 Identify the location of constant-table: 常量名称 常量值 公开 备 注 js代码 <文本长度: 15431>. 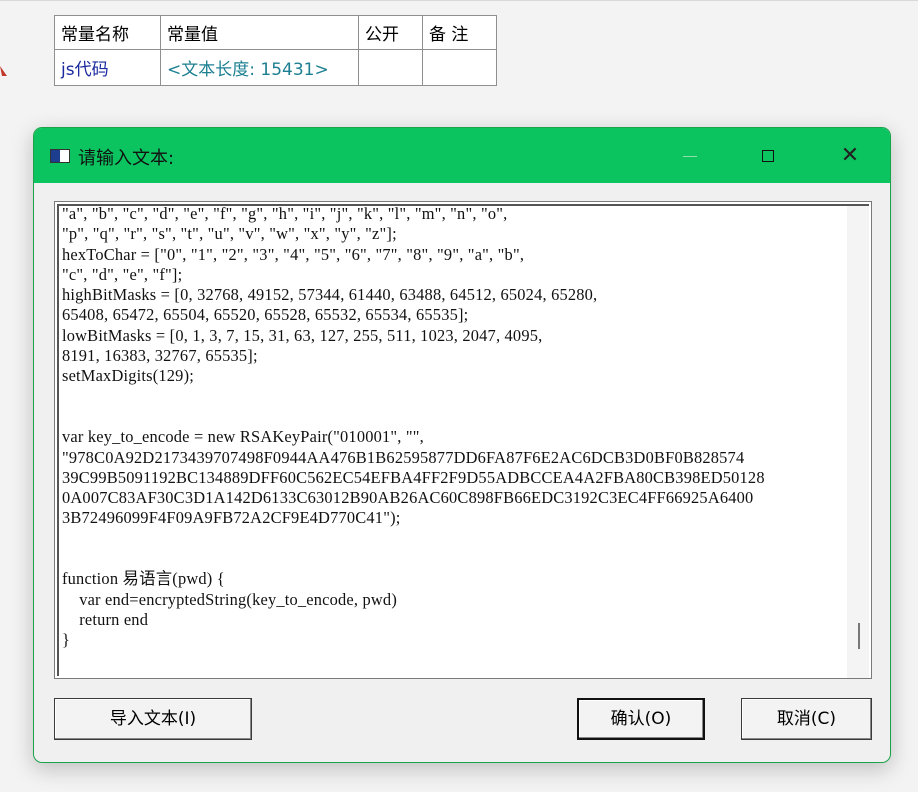
(275, 50).